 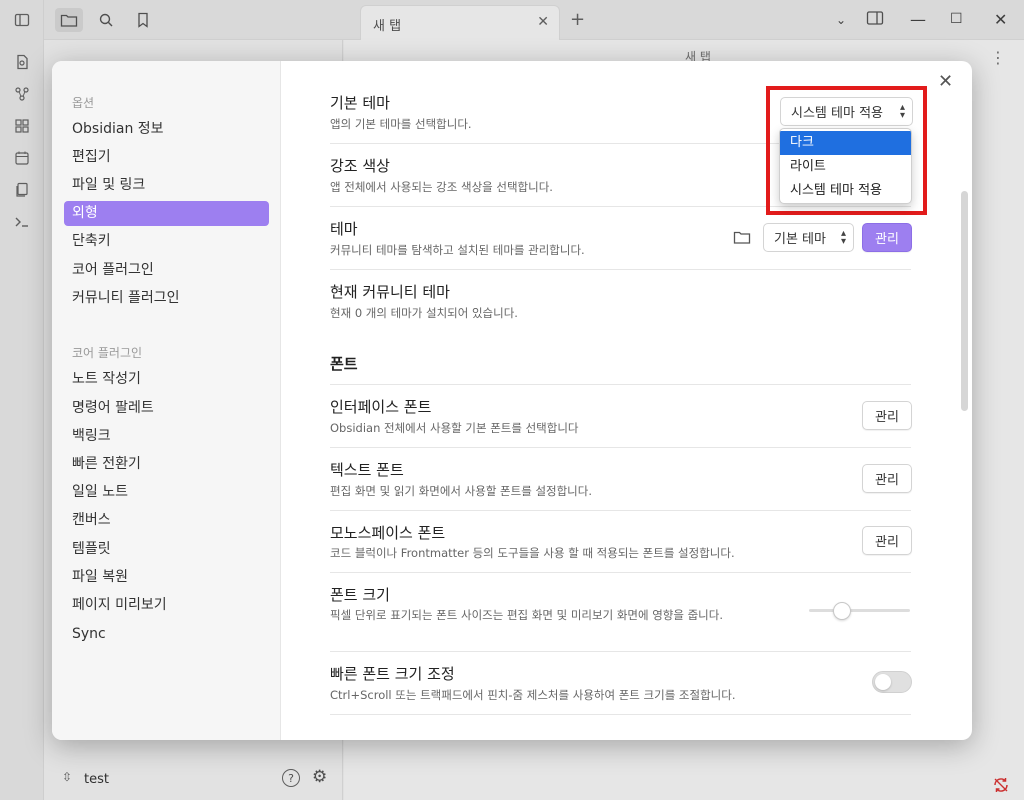 I want to click on nav-item-templates: 템플릿, so click(x=166, y=549).